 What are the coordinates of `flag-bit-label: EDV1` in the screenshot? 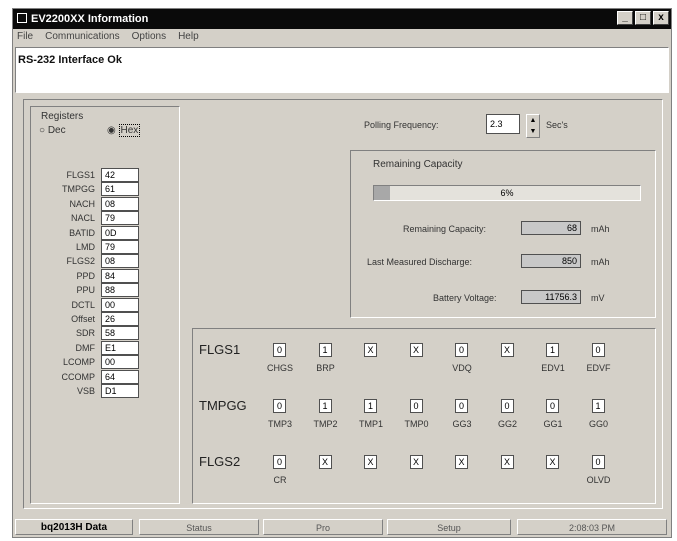 It's located at (553, 368).